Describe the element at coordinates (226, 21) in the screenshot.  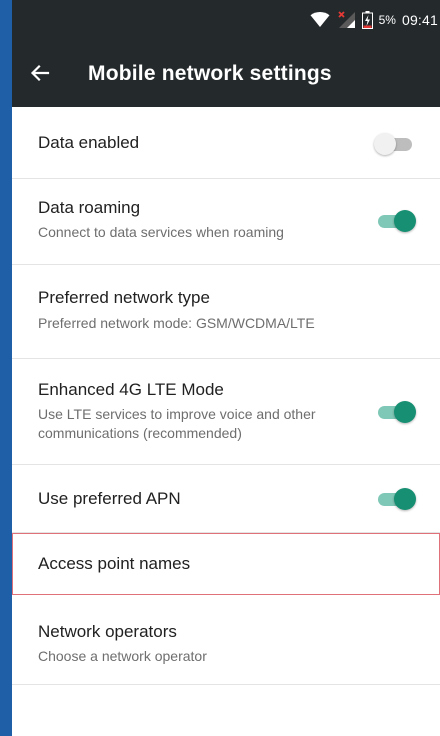
I see `status-bar: 5% 09:41` at that location.